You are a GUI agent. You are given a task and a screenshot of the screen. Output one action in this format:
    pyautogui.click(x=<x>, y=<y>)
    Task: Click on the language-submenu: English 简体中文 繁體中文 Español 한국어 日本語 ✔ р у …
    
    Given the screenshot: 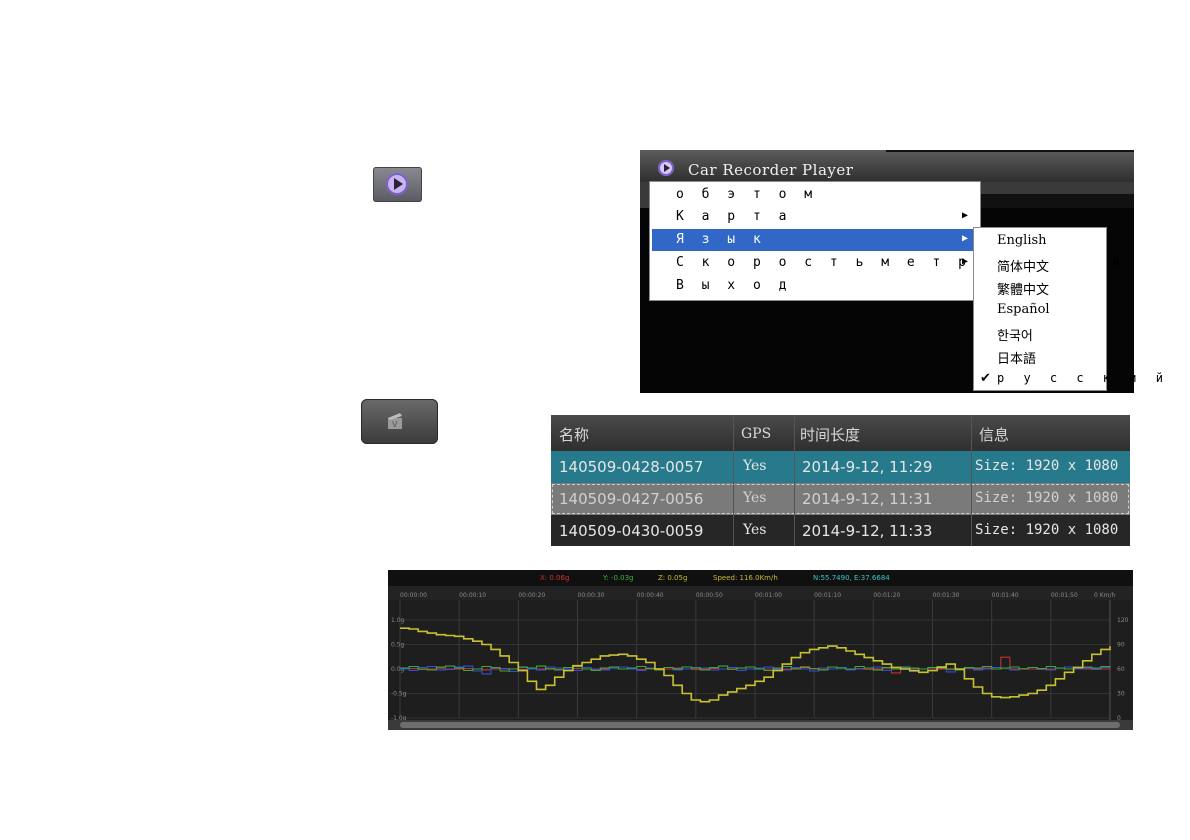 What is the action you would take?
    pyautogui.click(x=1068, y=309)
    